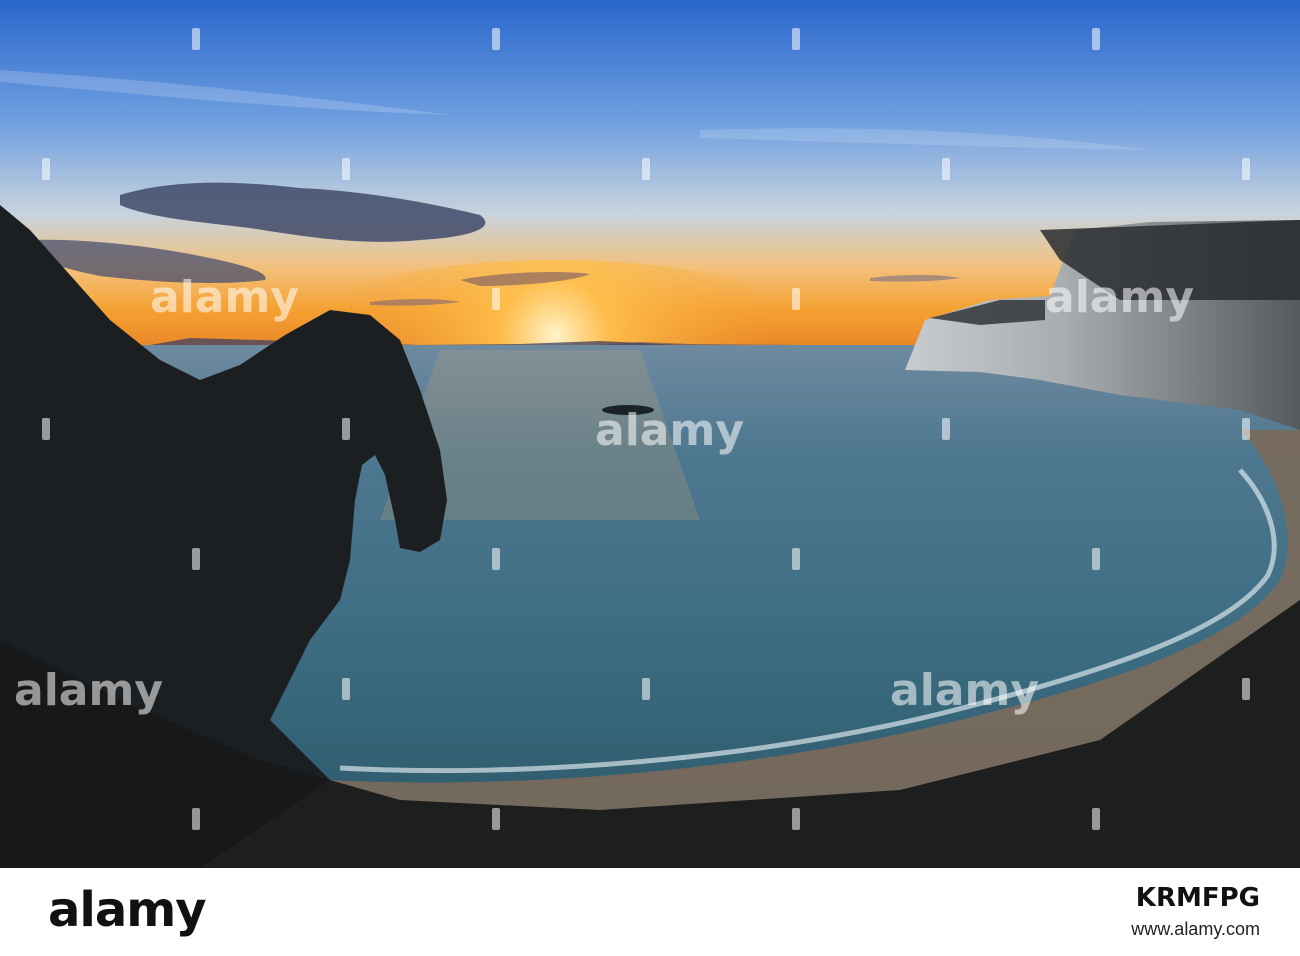 The width and height of the screenshot is (1300, 956). I want to click on sea-rock, so click(628, 410).